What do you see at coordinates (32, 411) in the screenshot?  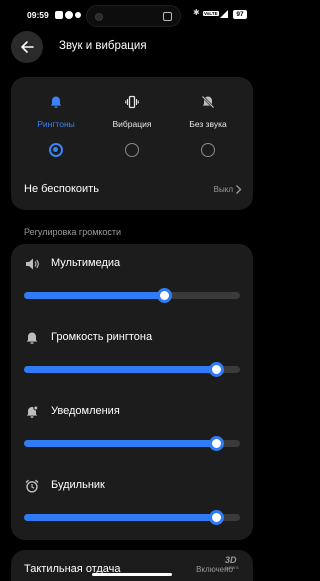 I see `notification-bell-icon` at bounding box center [32, 411].